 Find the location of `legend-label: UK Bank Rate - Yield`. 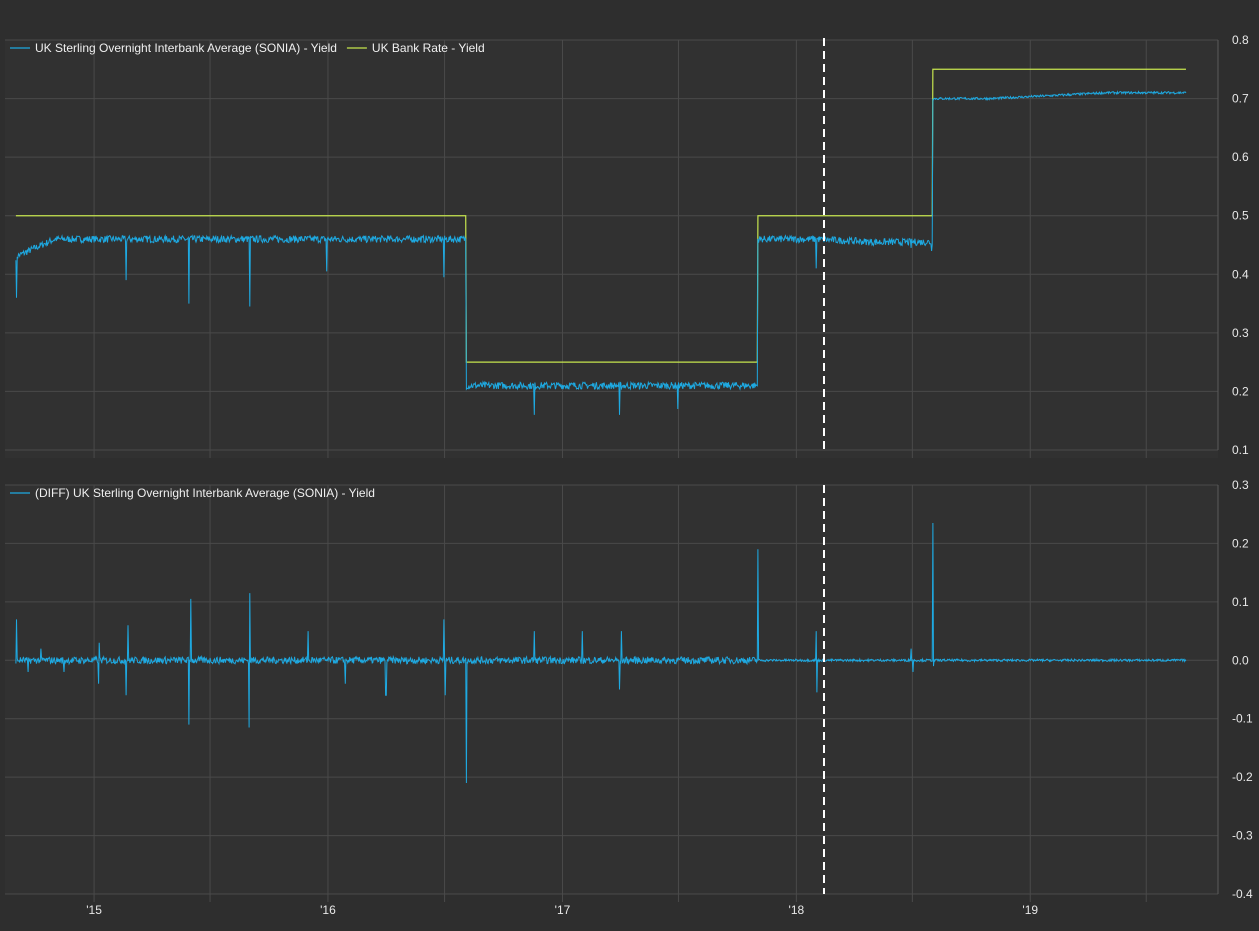

legend-label: UK Bank Rate - Yield is located at coordinates (428, 48).